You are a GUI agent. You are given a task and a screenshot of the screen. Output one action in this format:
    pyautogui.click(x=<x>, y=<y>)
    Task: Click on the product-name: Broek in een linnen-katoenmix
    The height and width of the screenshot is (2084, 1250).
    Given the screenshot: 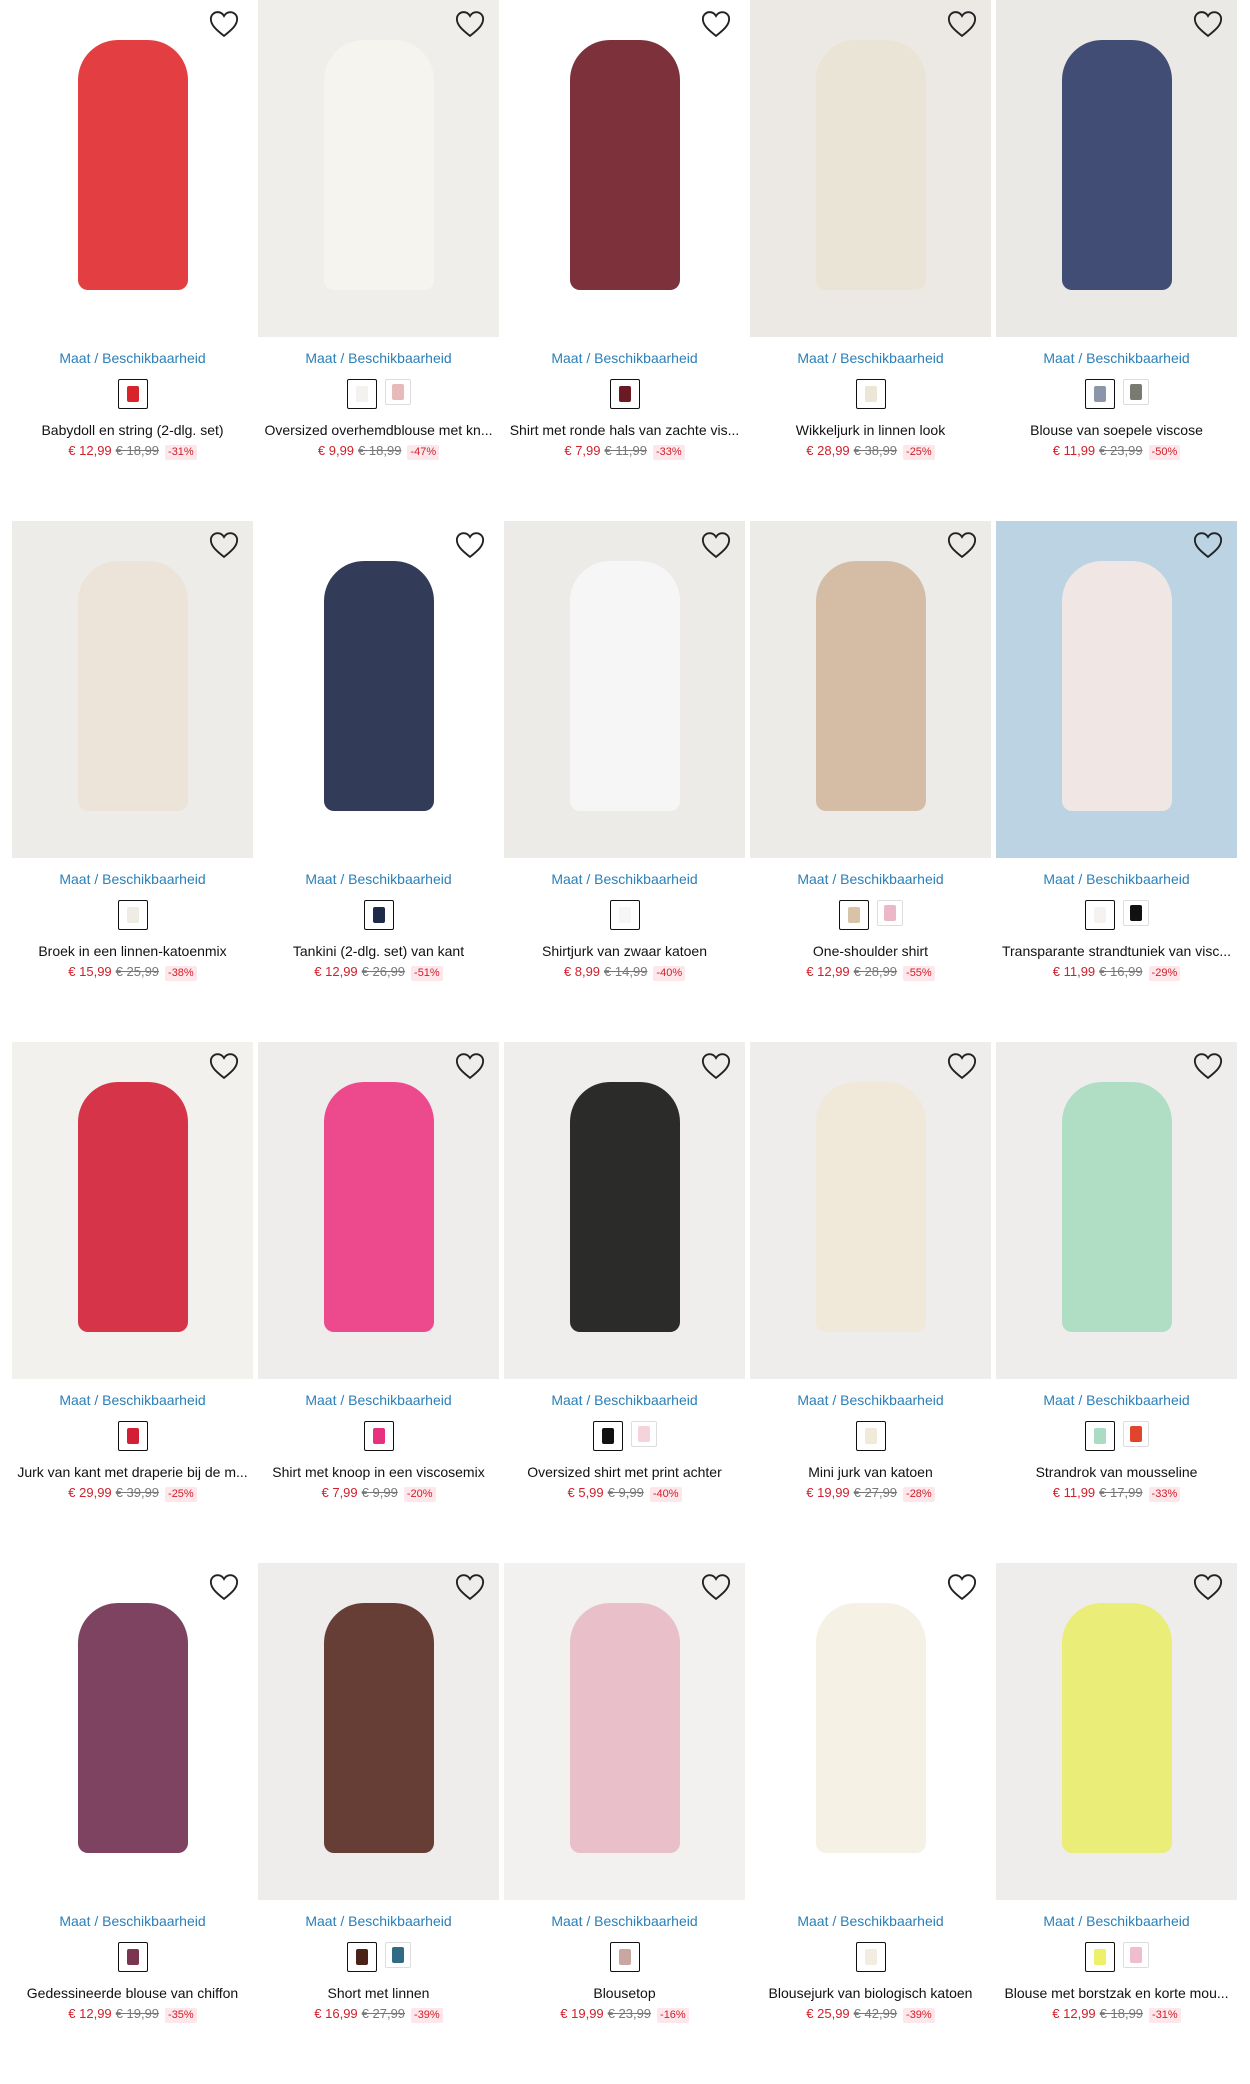 What is the action you would take?
    pyautogui.click(x=132, y=951)
    